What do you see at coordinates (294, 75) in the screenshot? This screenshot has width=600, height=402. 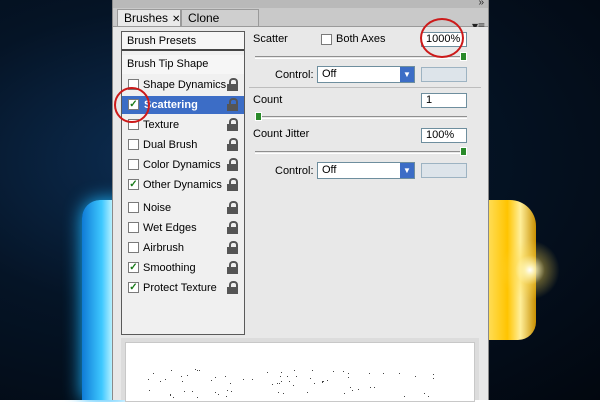 I see `scatter-control-label: Control:` at bounding box center [294, 75].